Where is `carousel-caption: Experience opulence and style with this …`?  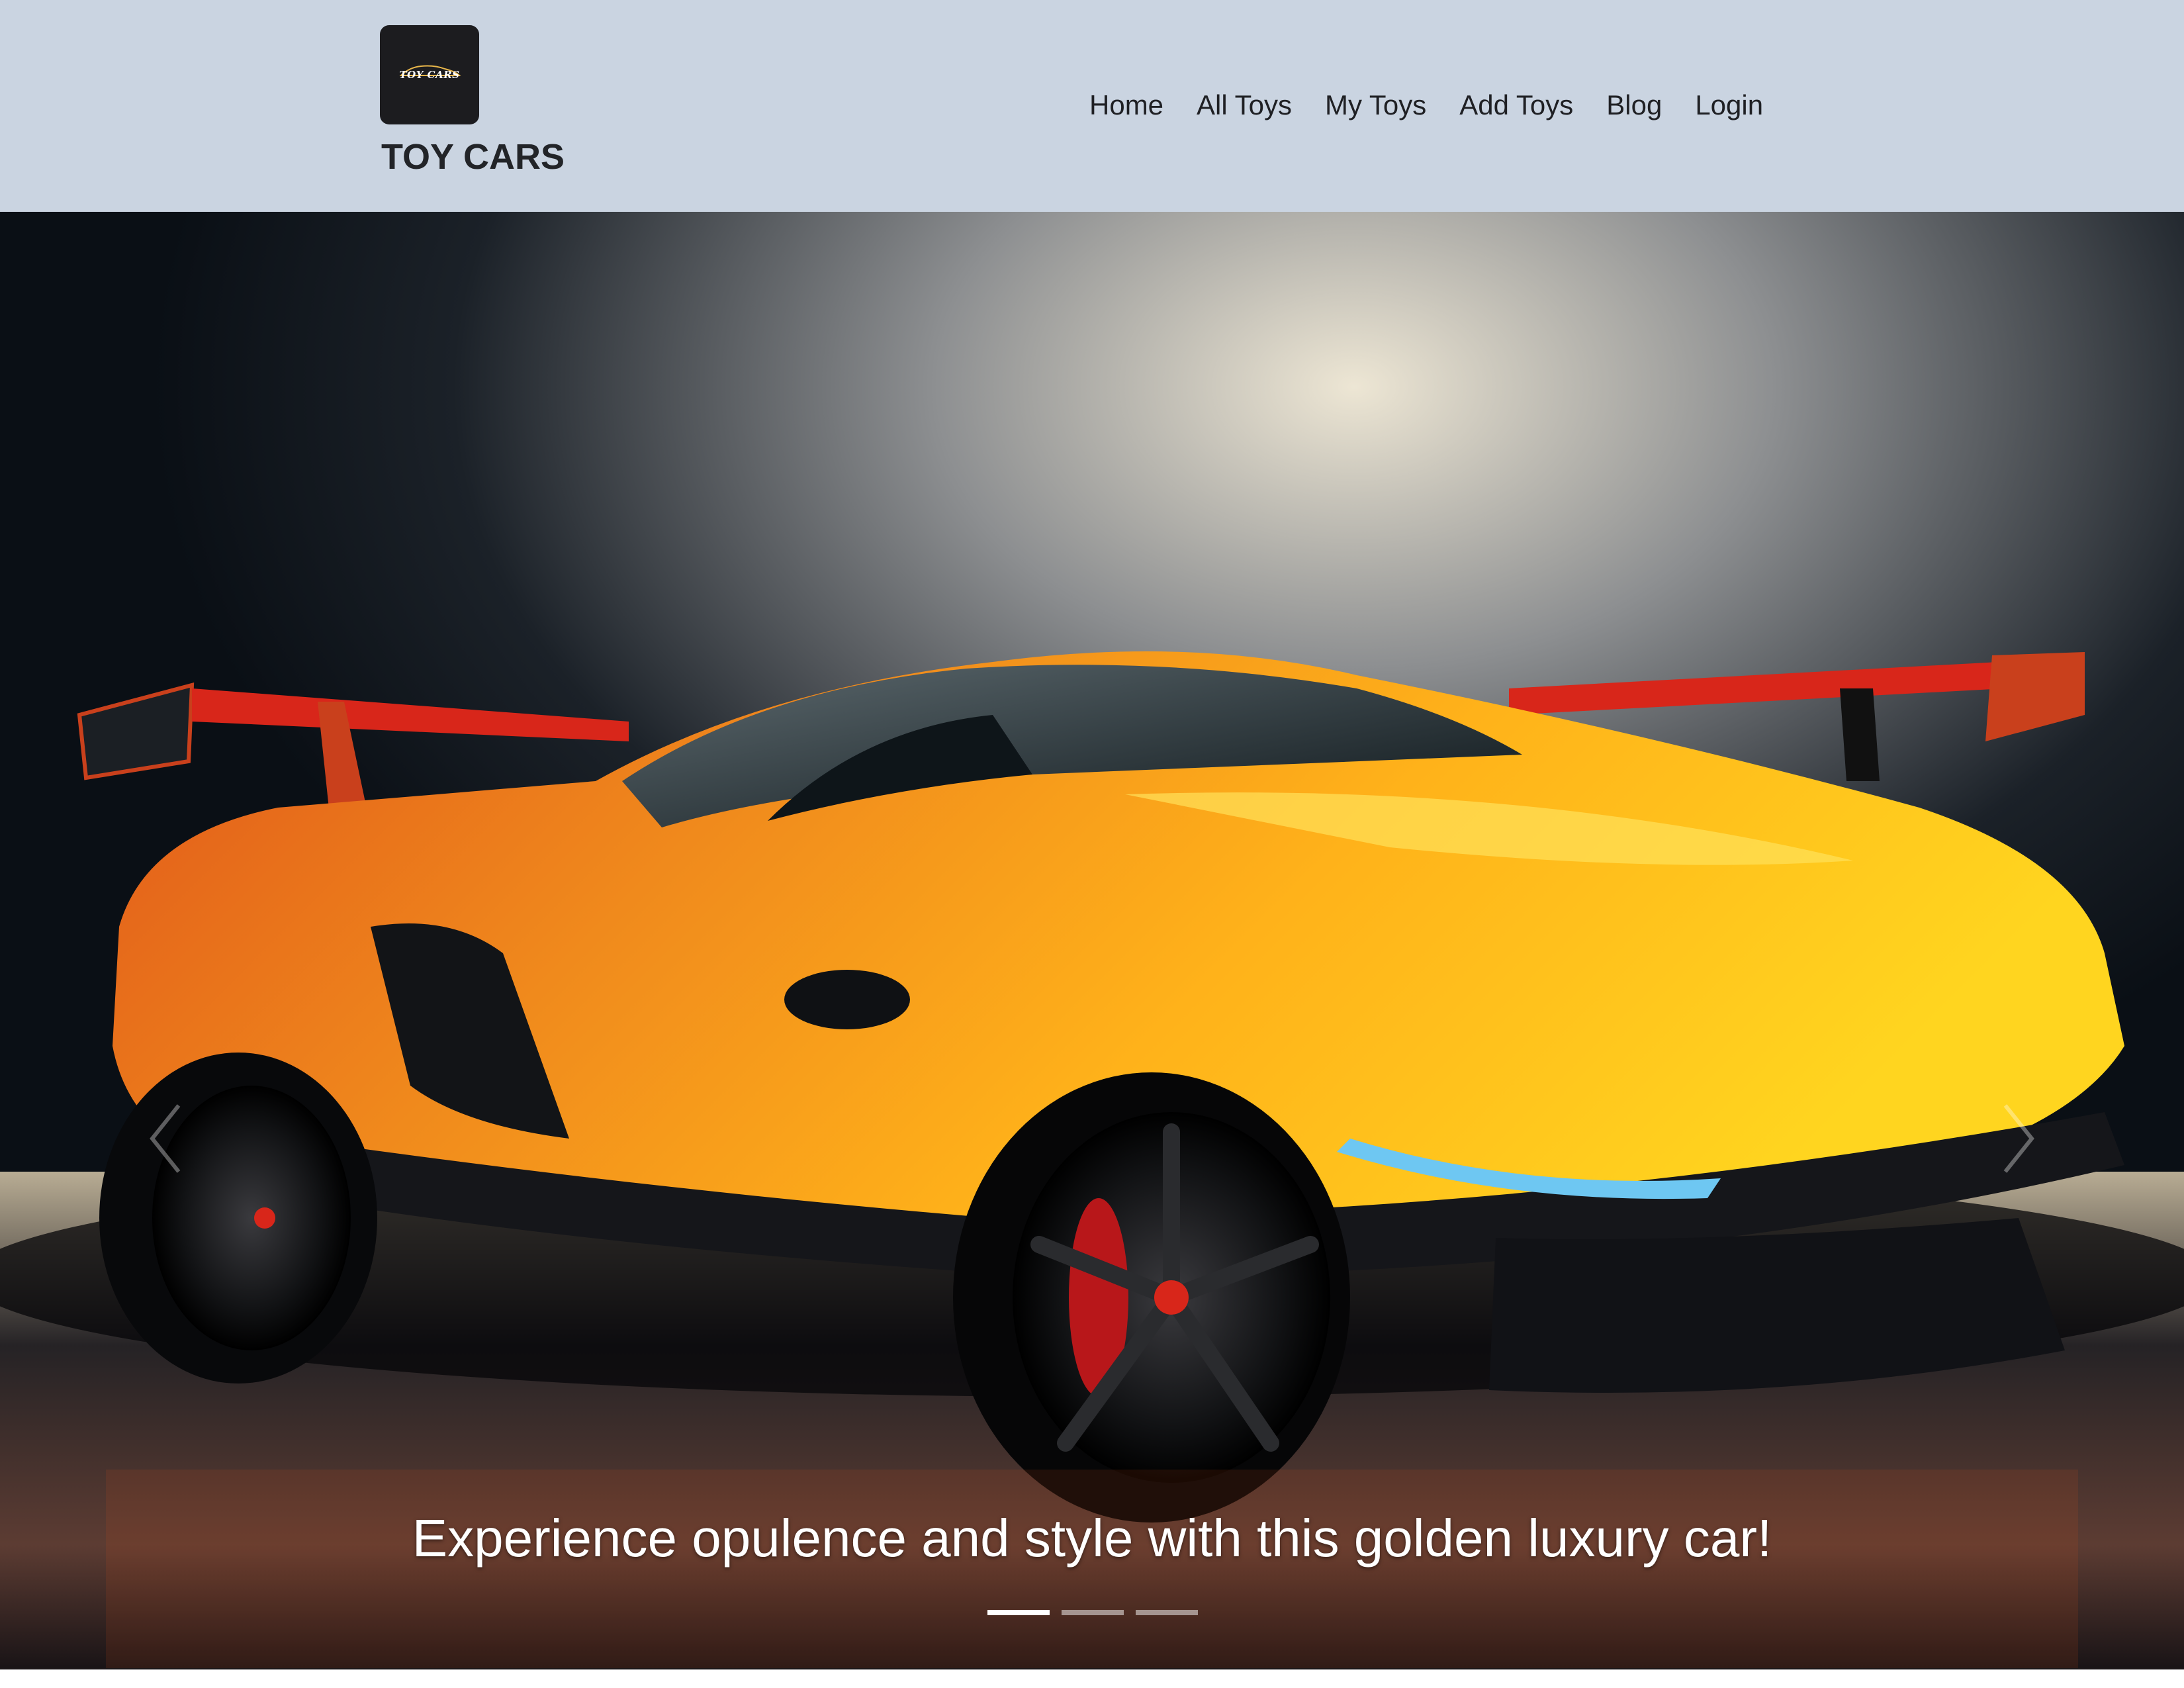 carousel-caption: Experience opulence and style with this … is located at coordinates (1092, 1538).